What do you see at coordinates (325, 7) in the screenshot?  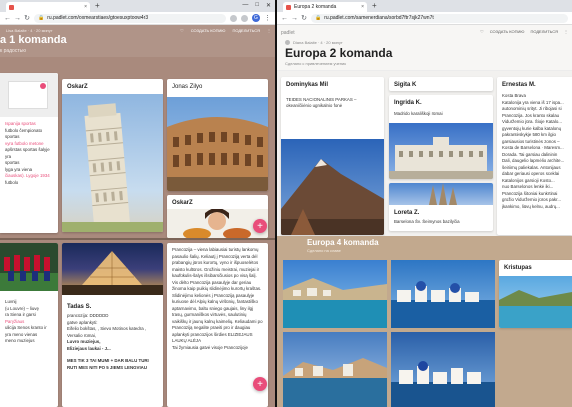 I see `browser-tab: Europa 2 komanda ×` at bounding box center [325, 7].